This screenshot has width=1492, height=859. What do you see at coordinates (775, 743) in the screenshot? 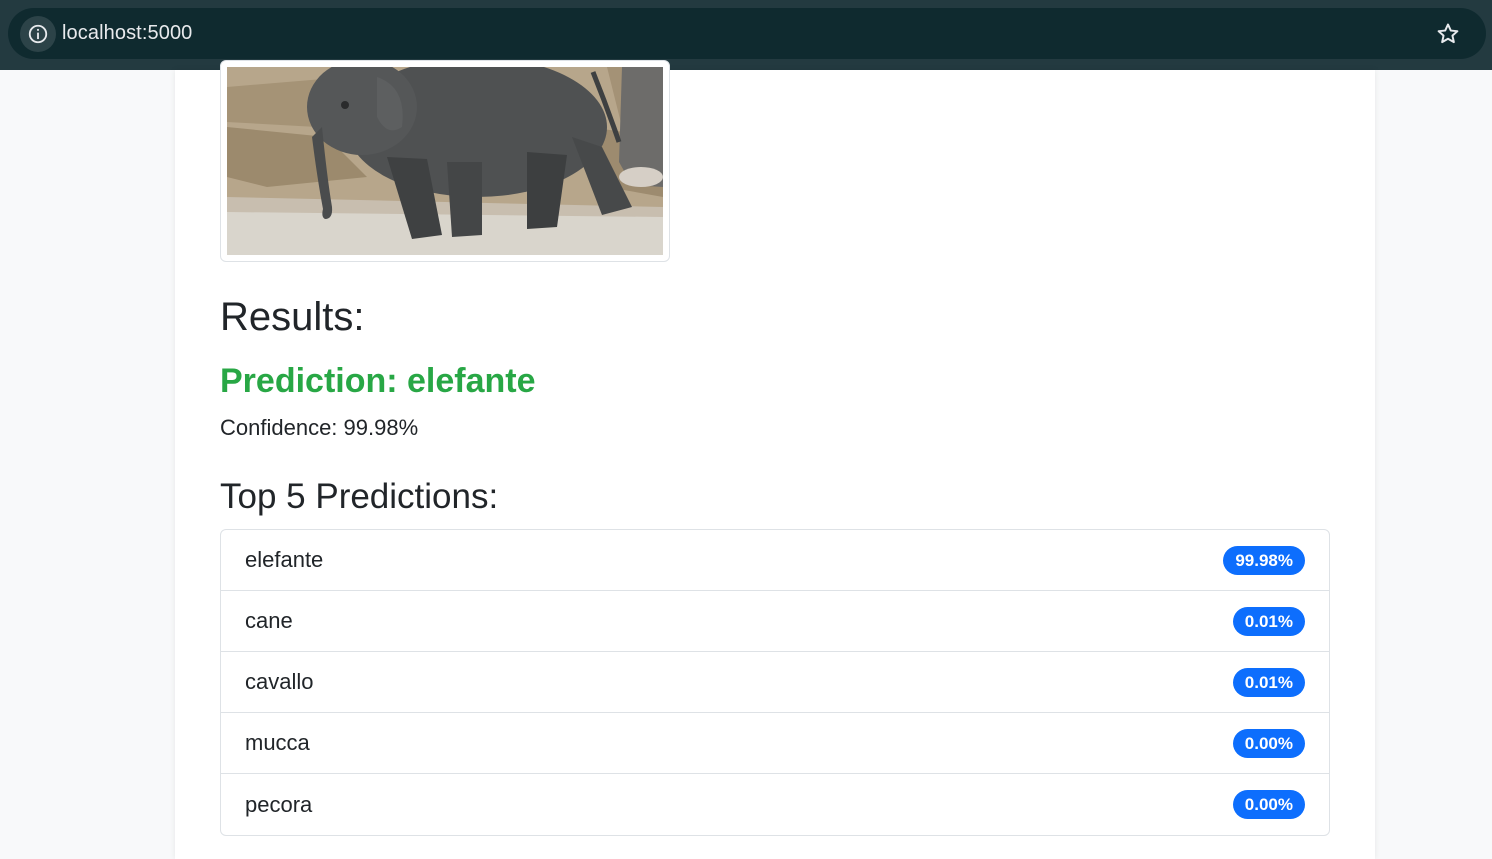
I see `list-item: mucca 0.00%` at bounding box center [775, 743].